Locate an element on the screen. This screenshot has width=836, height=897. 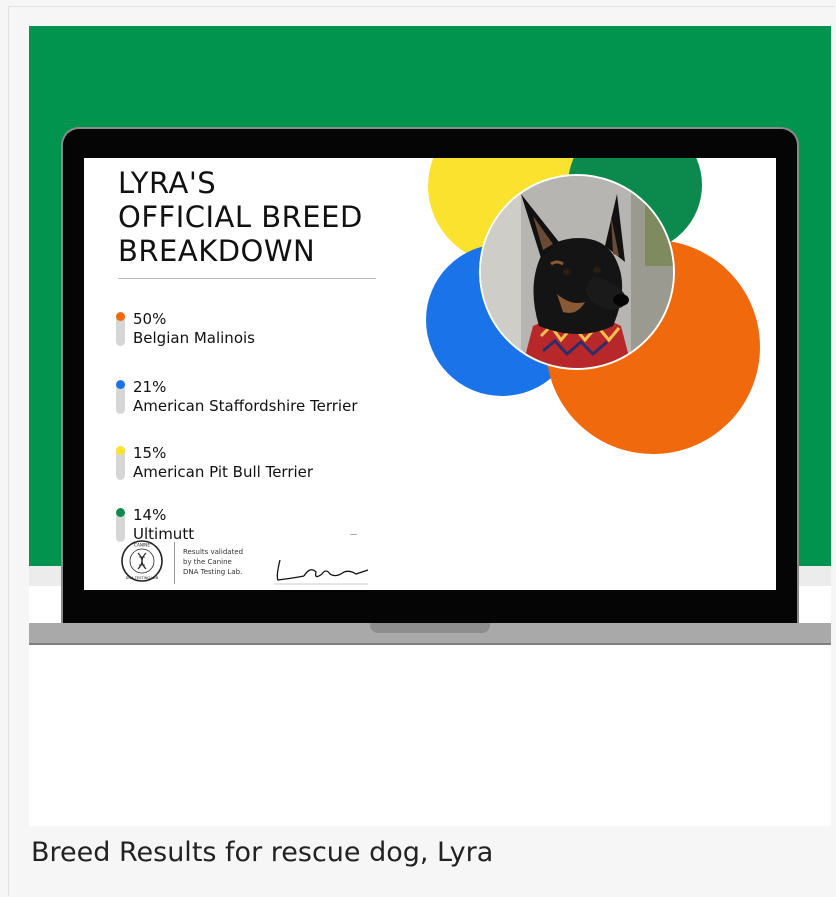
dna-helix-seal-icon: CANINE DNA TESTING LAB is located at coordinates (142, 561).